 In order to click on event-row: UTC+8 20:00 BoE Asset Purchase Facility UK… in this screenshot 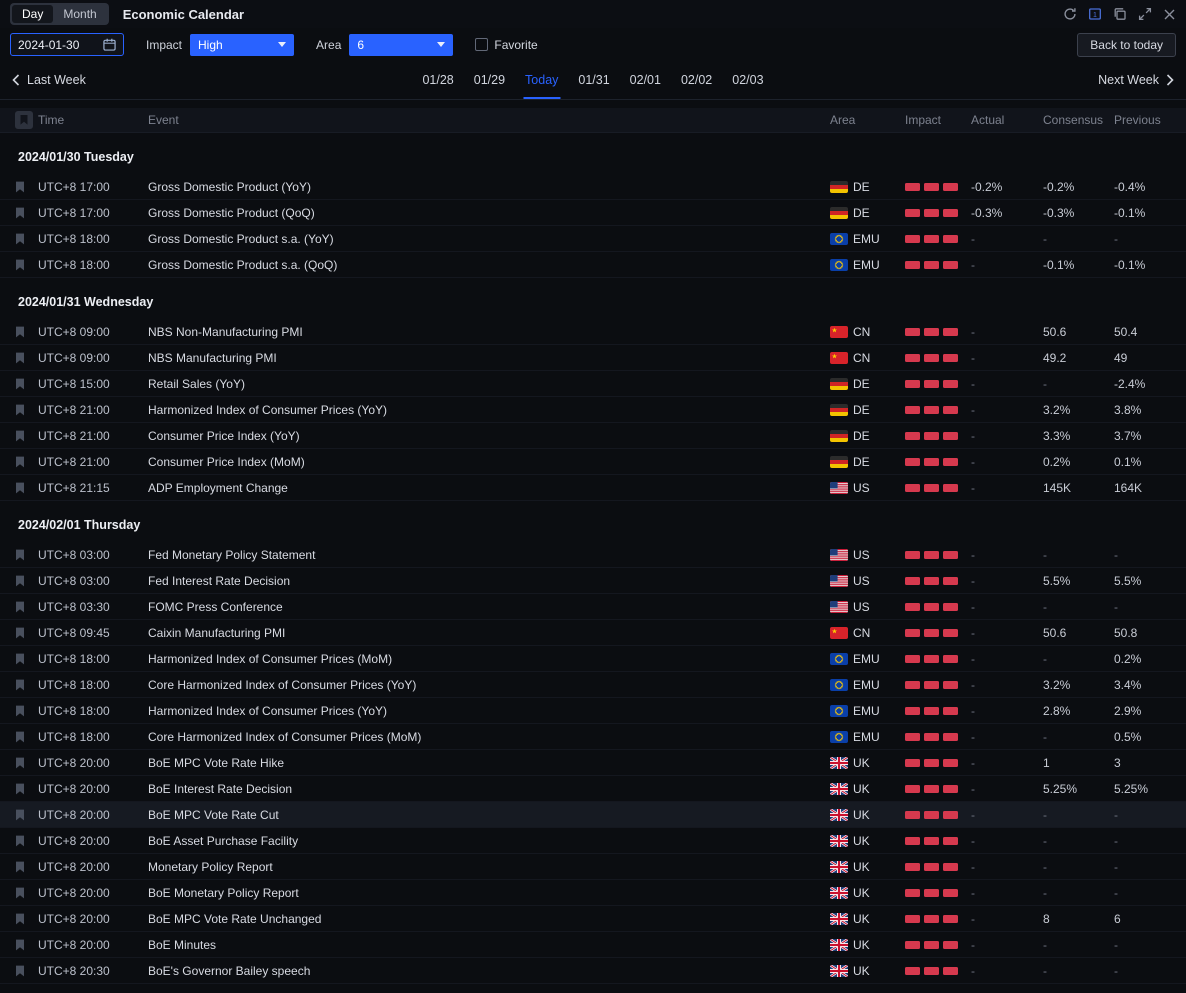, I will do `click(593, 841)`.